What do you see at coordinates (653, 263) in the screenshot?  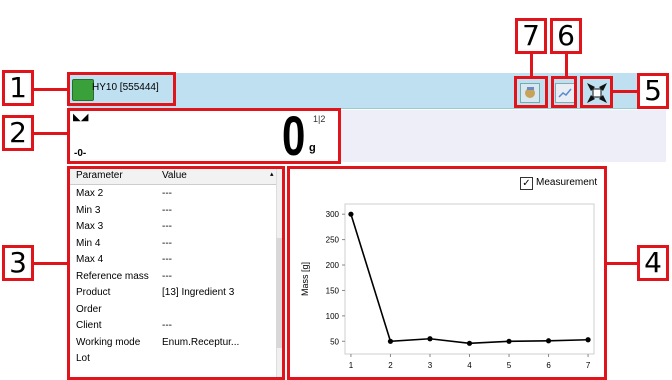 I see `callout-4: 4` at bounding box center [653, 263].